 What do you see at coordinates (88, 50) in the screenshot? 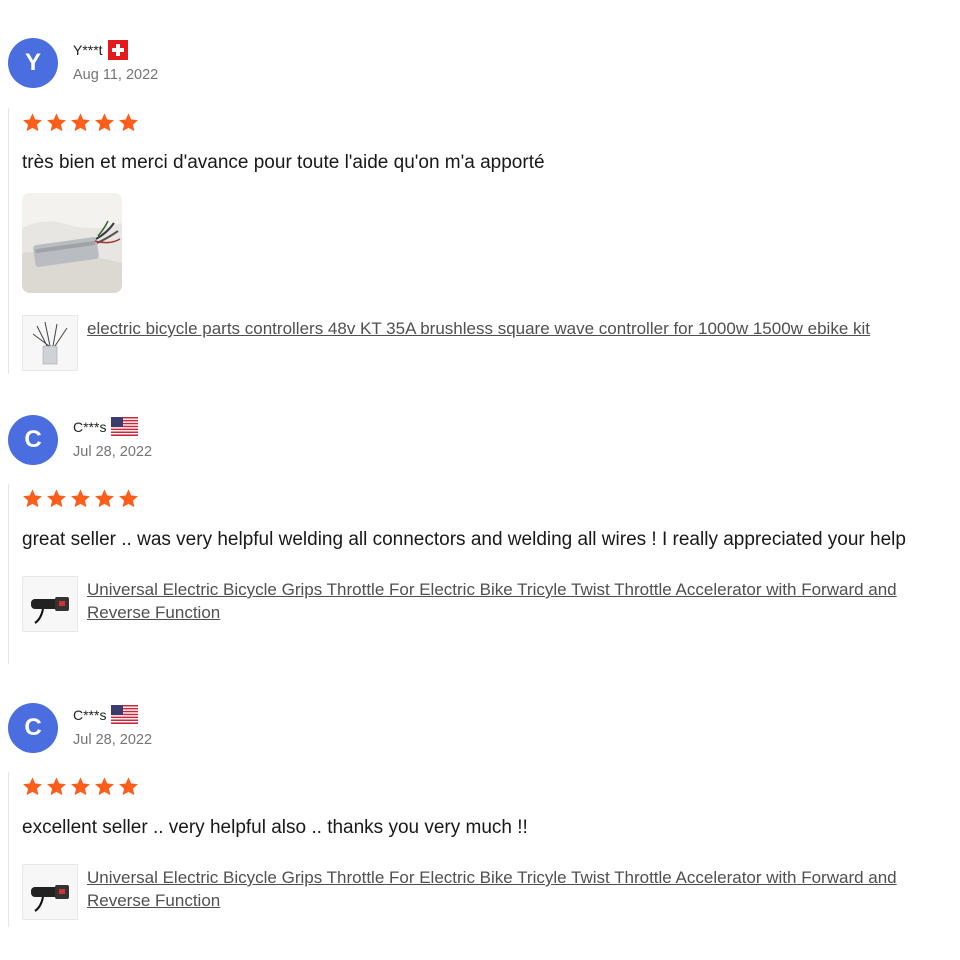
I see `reviewer-name: Y***t` at bounding box center [88, 50].